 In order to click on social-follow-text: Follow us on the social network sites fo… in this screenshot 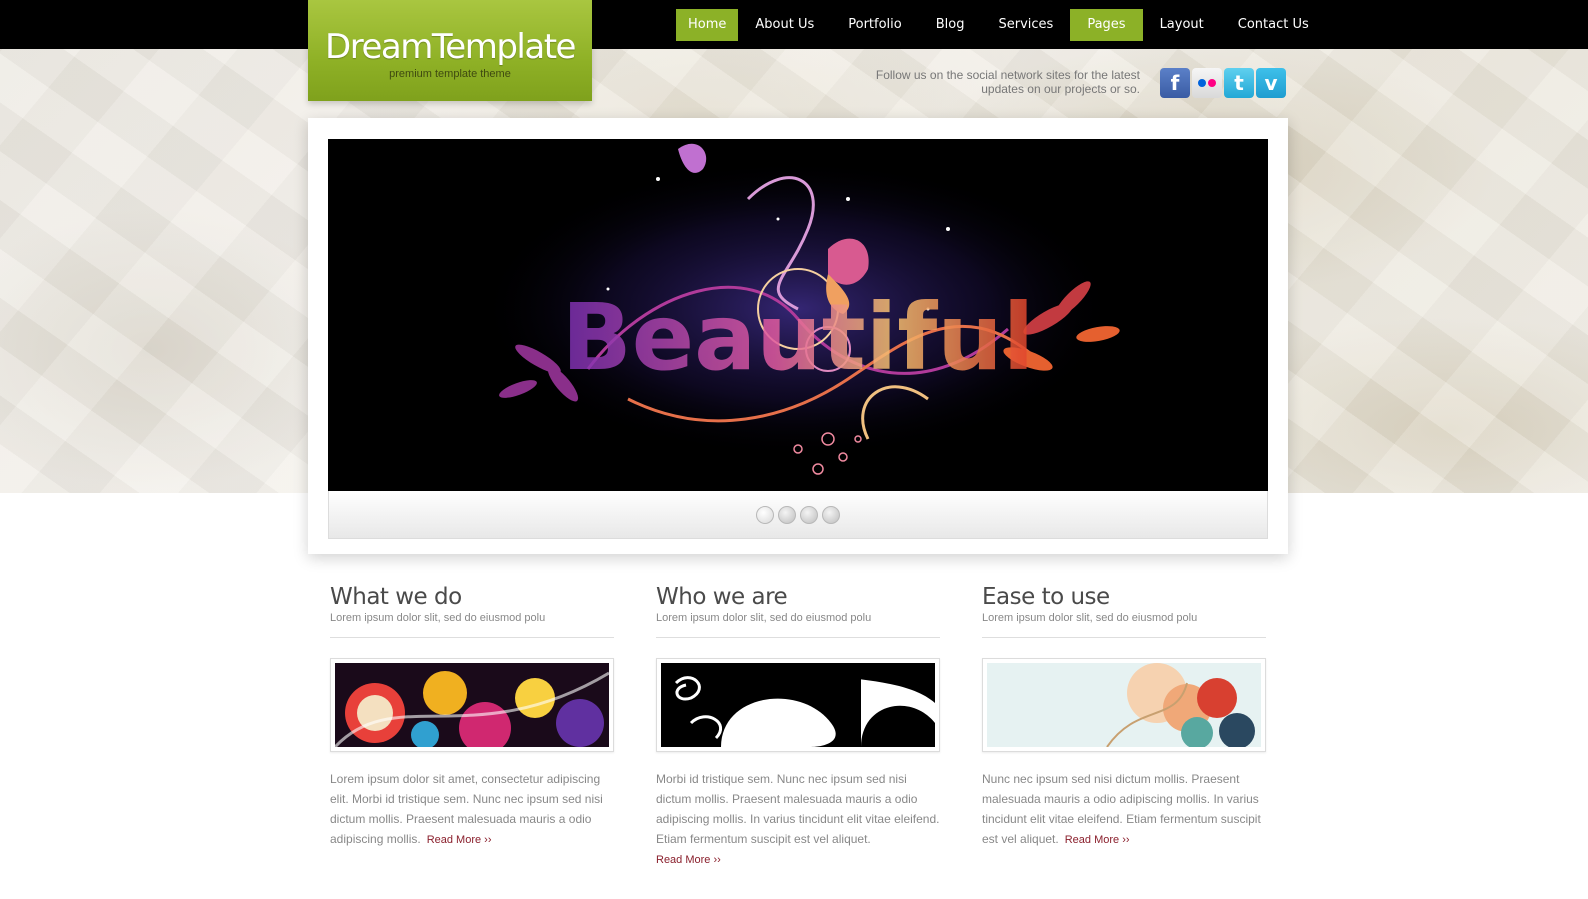, I will do `click(989, 82)`.